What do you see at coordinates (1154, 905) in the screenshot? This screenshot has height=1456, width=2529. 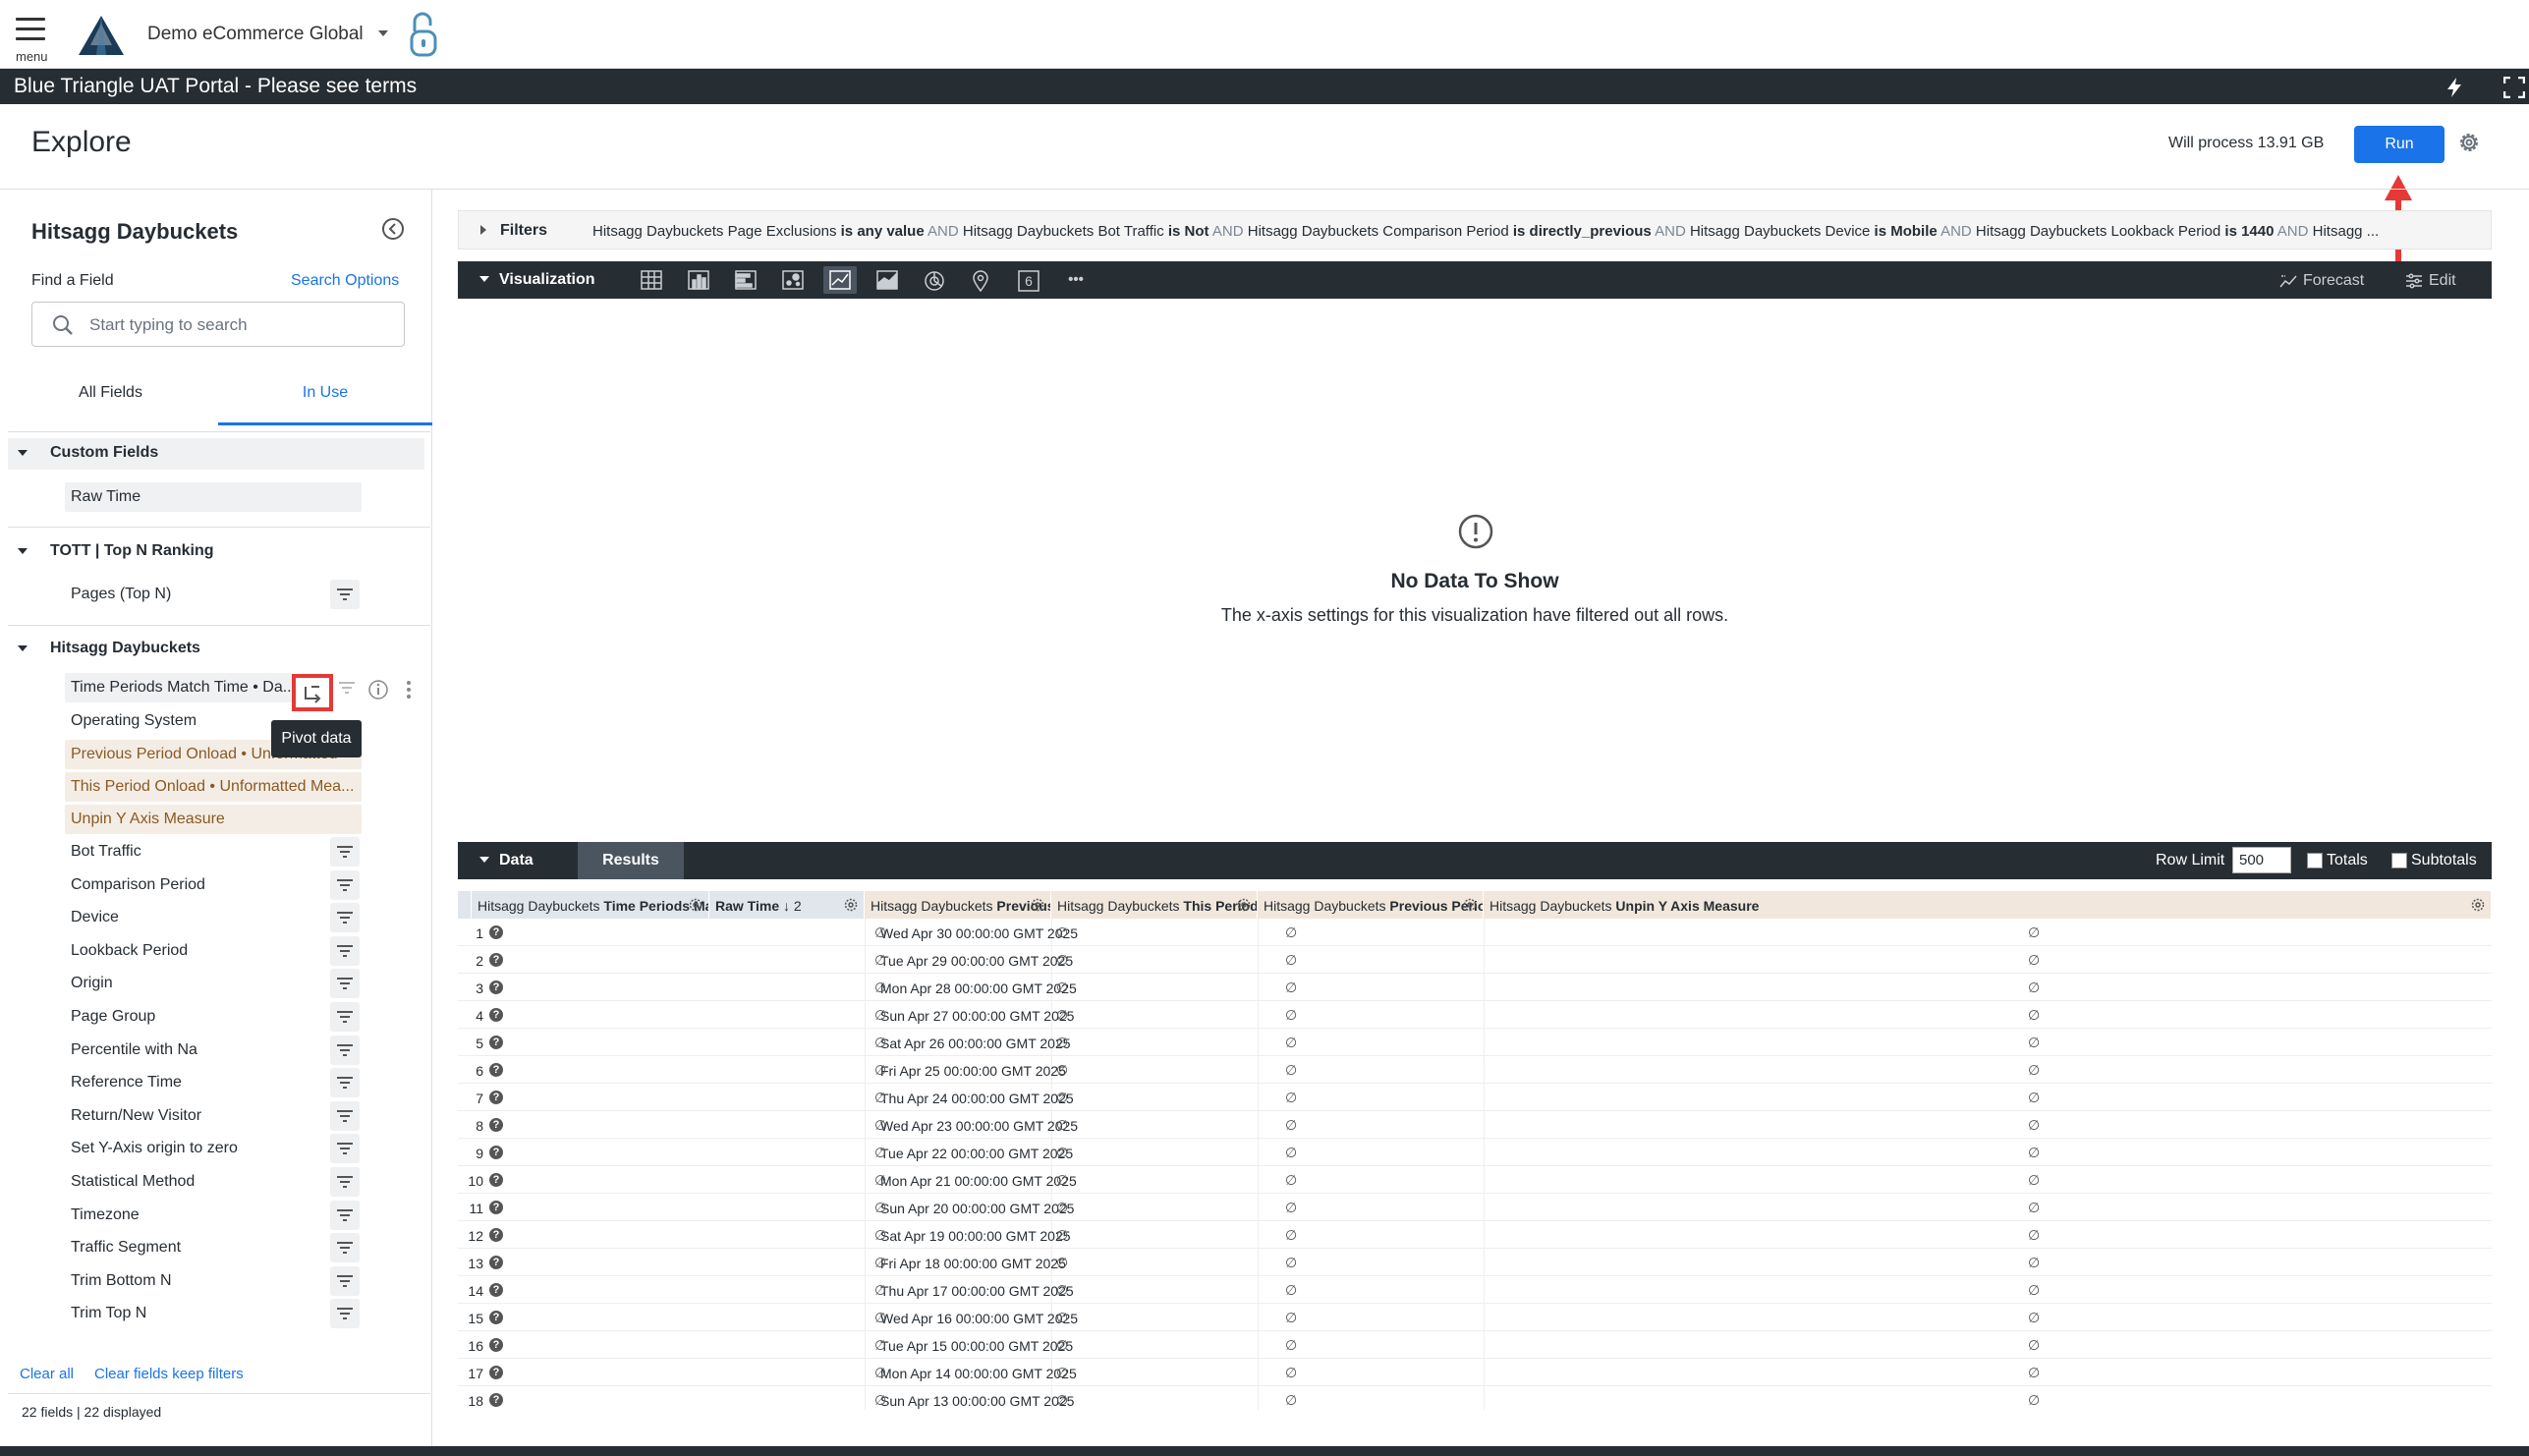 I see `column-header-this-period-onload: Hitsagg Daybuckets This Period Onload` at bounding box center [1154, 905].